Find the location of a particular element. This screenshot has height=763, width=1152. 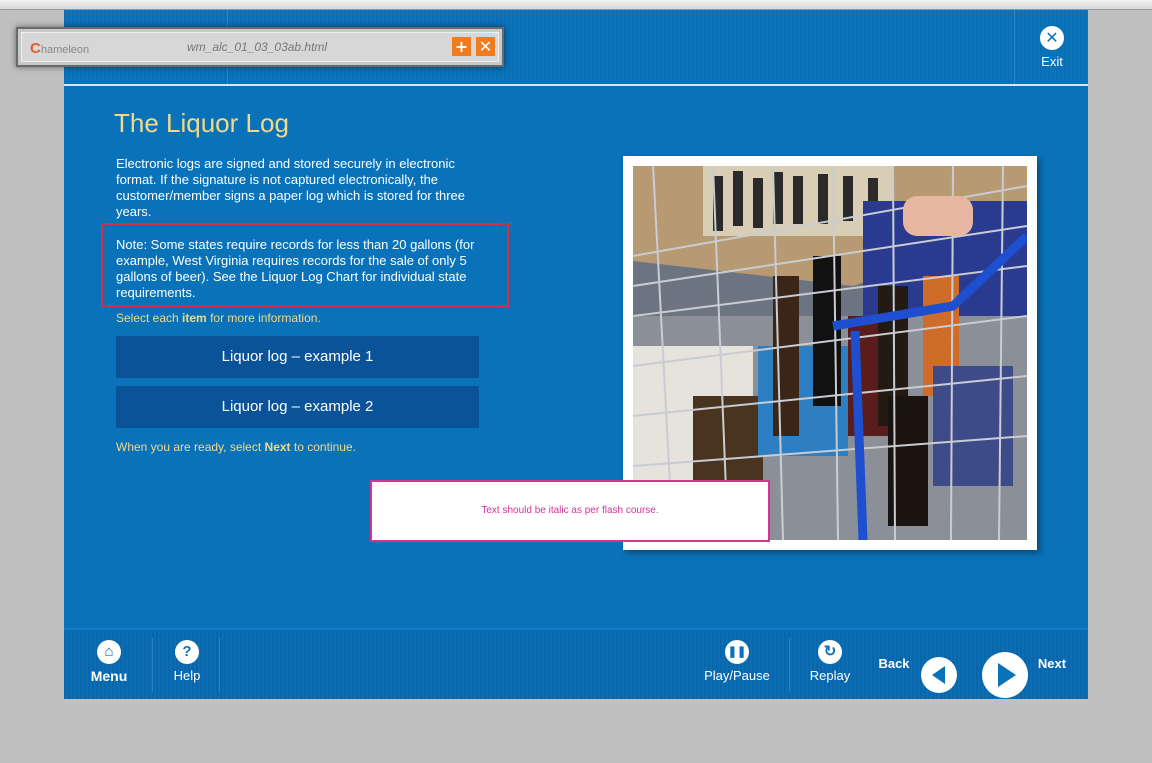

help-button: ? Help is located at coordinates (187, 661).